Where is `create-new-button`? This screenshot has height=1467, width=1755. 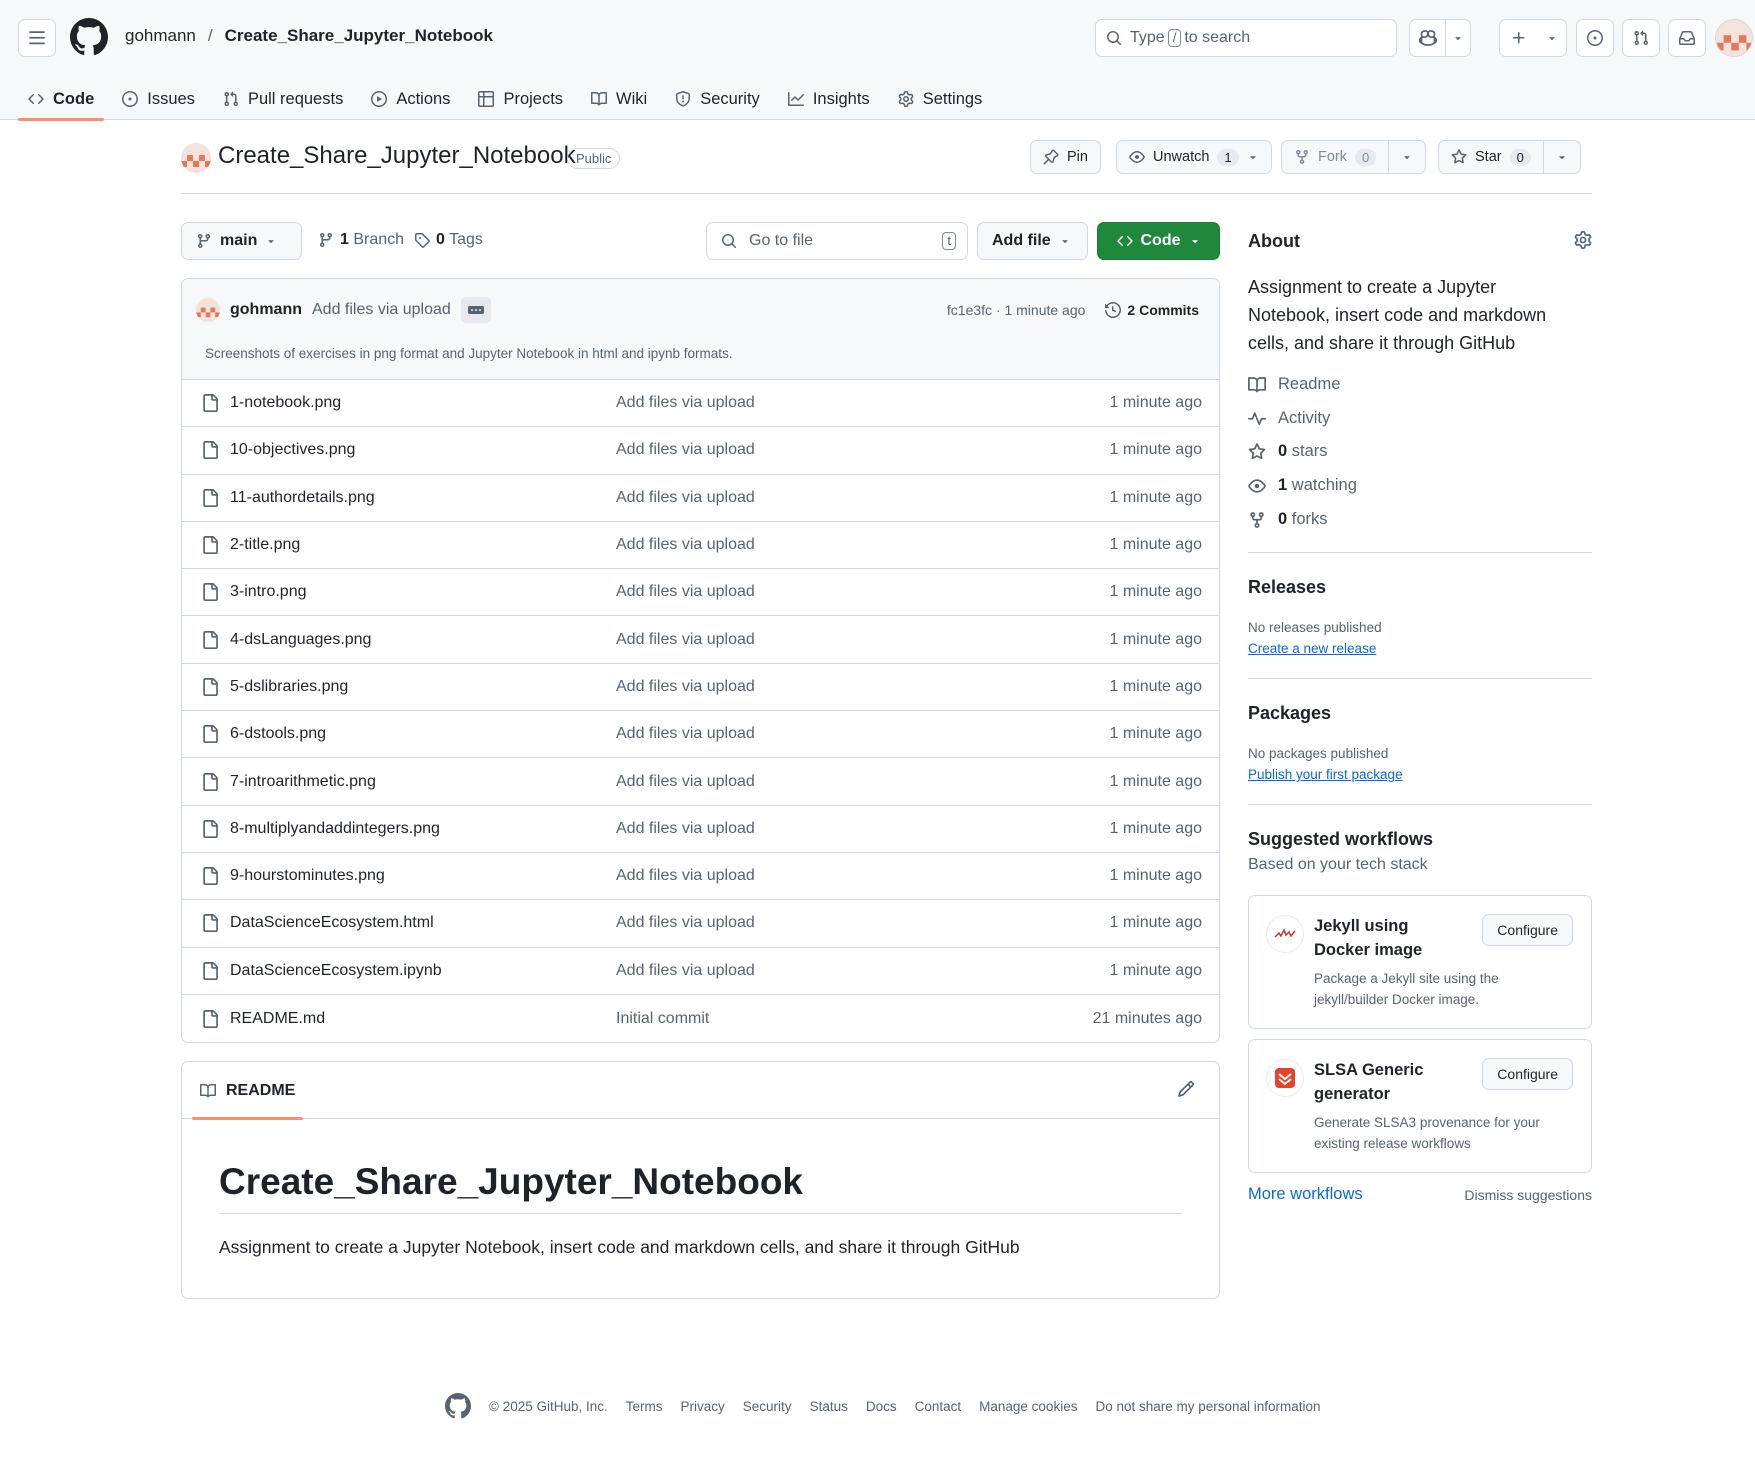
create-new-button is located at coordinates (1533, 38).